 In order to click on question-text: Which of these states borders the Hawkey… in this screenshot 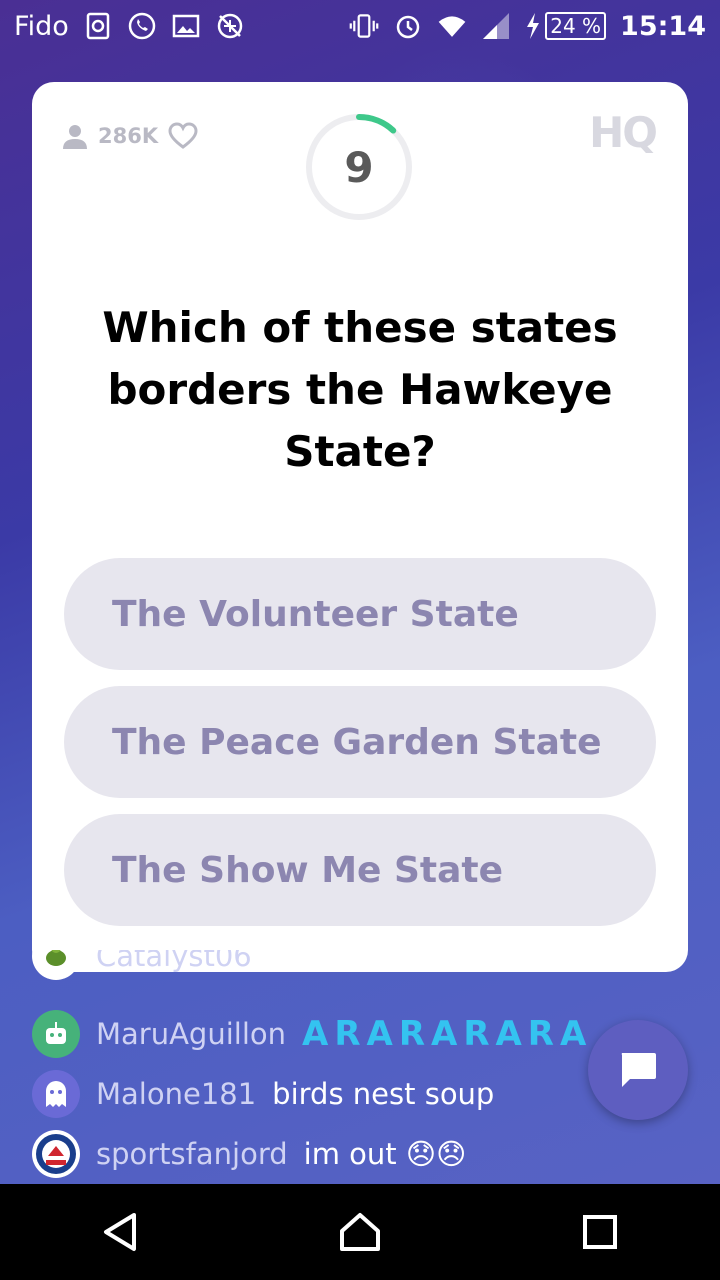, I will do `click(360, 389)`.